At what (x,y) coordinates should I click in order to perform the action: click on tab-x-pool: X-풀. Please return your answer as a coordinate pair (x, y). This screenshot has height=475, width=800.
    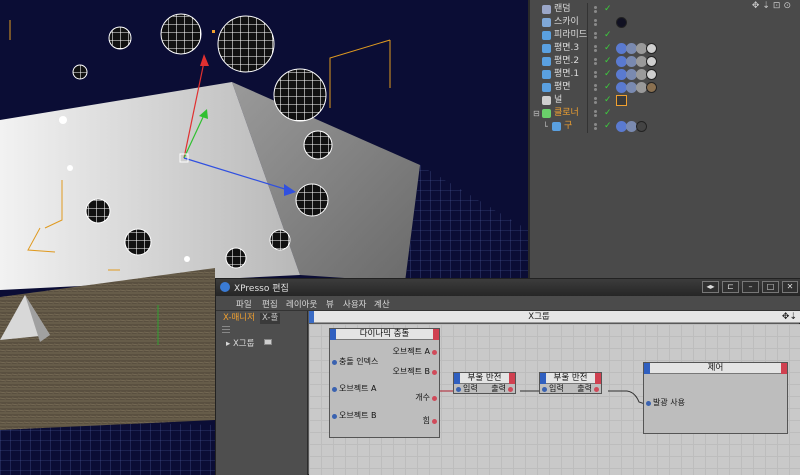
    Looking at the image, I should click on (270, 318).